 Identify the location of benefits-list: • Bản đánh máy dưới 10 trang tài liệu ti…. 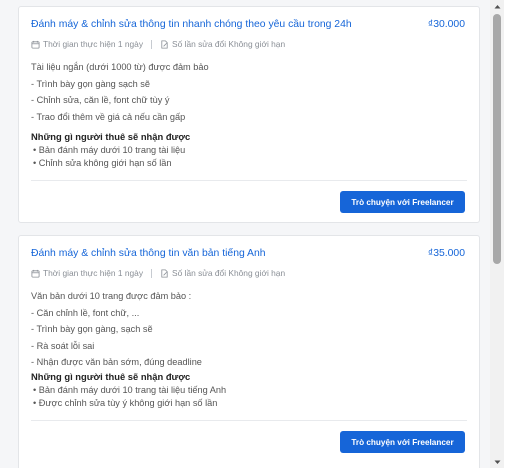
(129, 397).